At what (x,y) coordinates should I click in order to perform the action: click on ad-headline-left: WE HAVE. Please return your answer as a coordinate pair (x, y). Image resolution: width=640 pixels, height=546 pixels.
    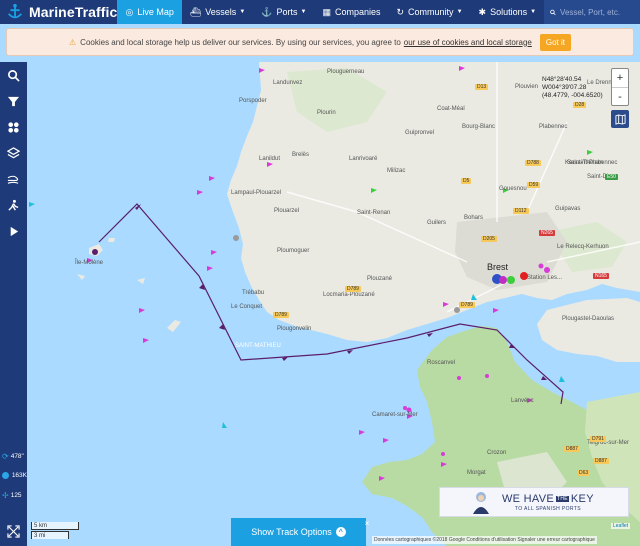
    Looking at the image, I should click on (528, 498).